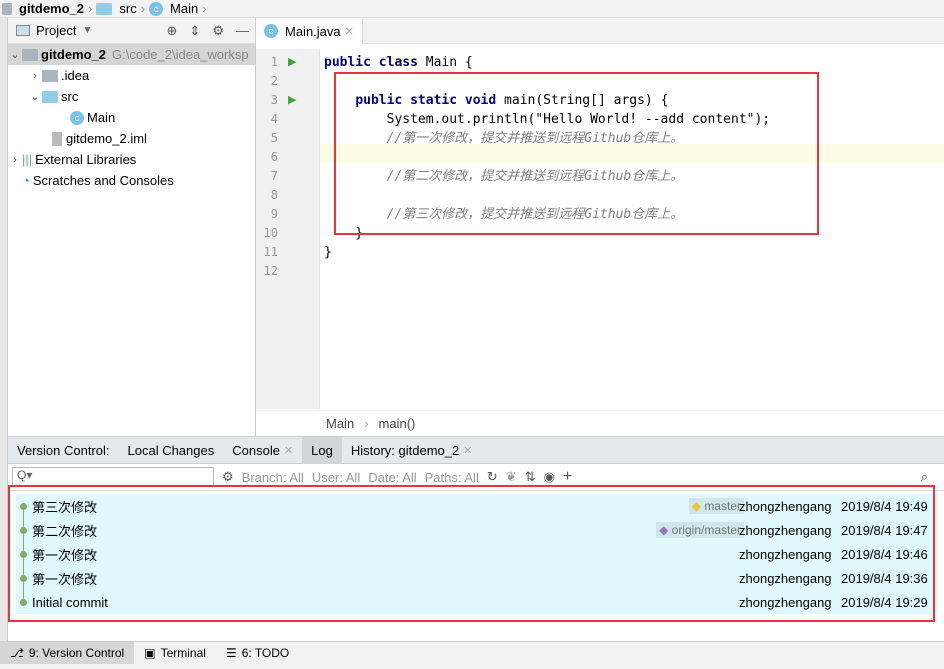 The image size is (944, 669). Describe the element at coordinates (392, 477) in the screenshot. I see `date-filter: Date: All` at that location.